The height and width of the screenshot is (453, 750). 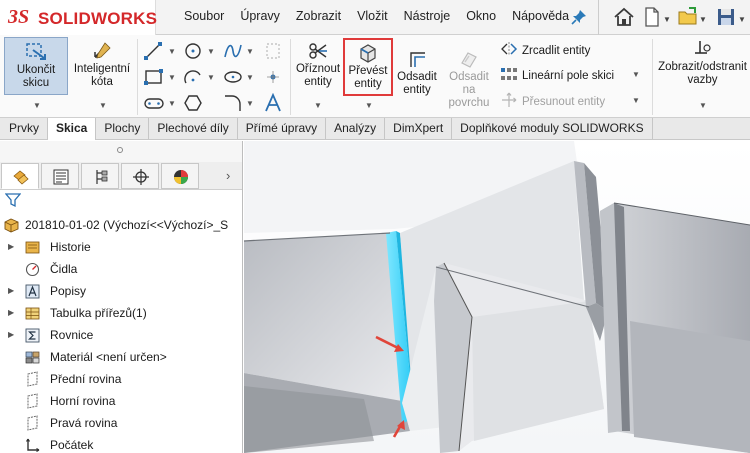 What do you see at coordinates (579, 17) in the screenshot?
I see `pin-menu-icon` at bounding box center [579, 17].